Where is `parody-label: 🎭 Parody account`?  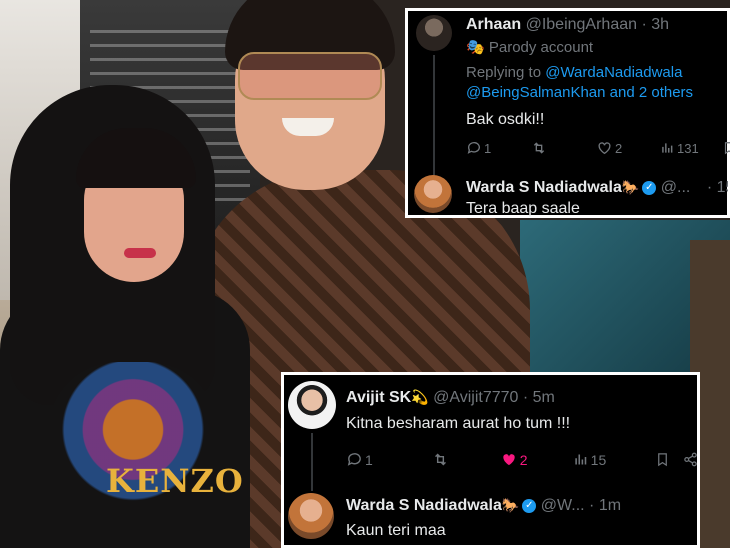
parody-label: 🎭 Parody account is located at coordinates (529, 48).